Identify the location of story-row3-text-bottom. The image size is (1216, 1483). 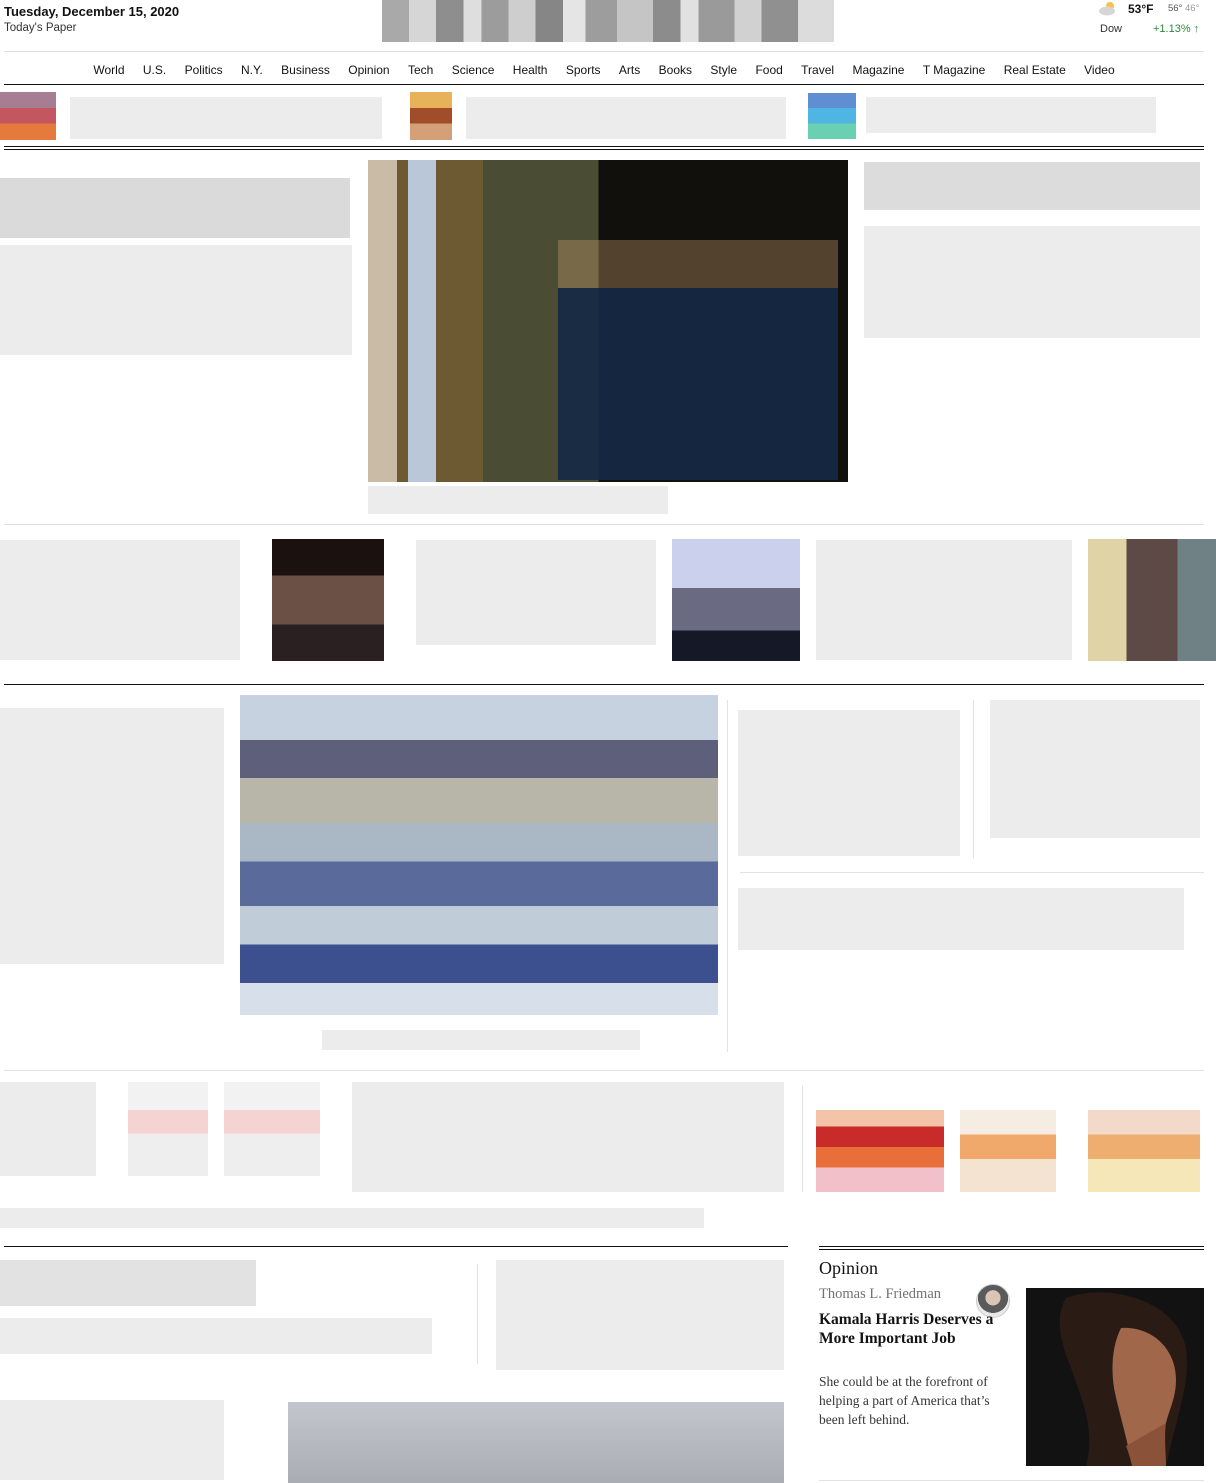
(961, 919).